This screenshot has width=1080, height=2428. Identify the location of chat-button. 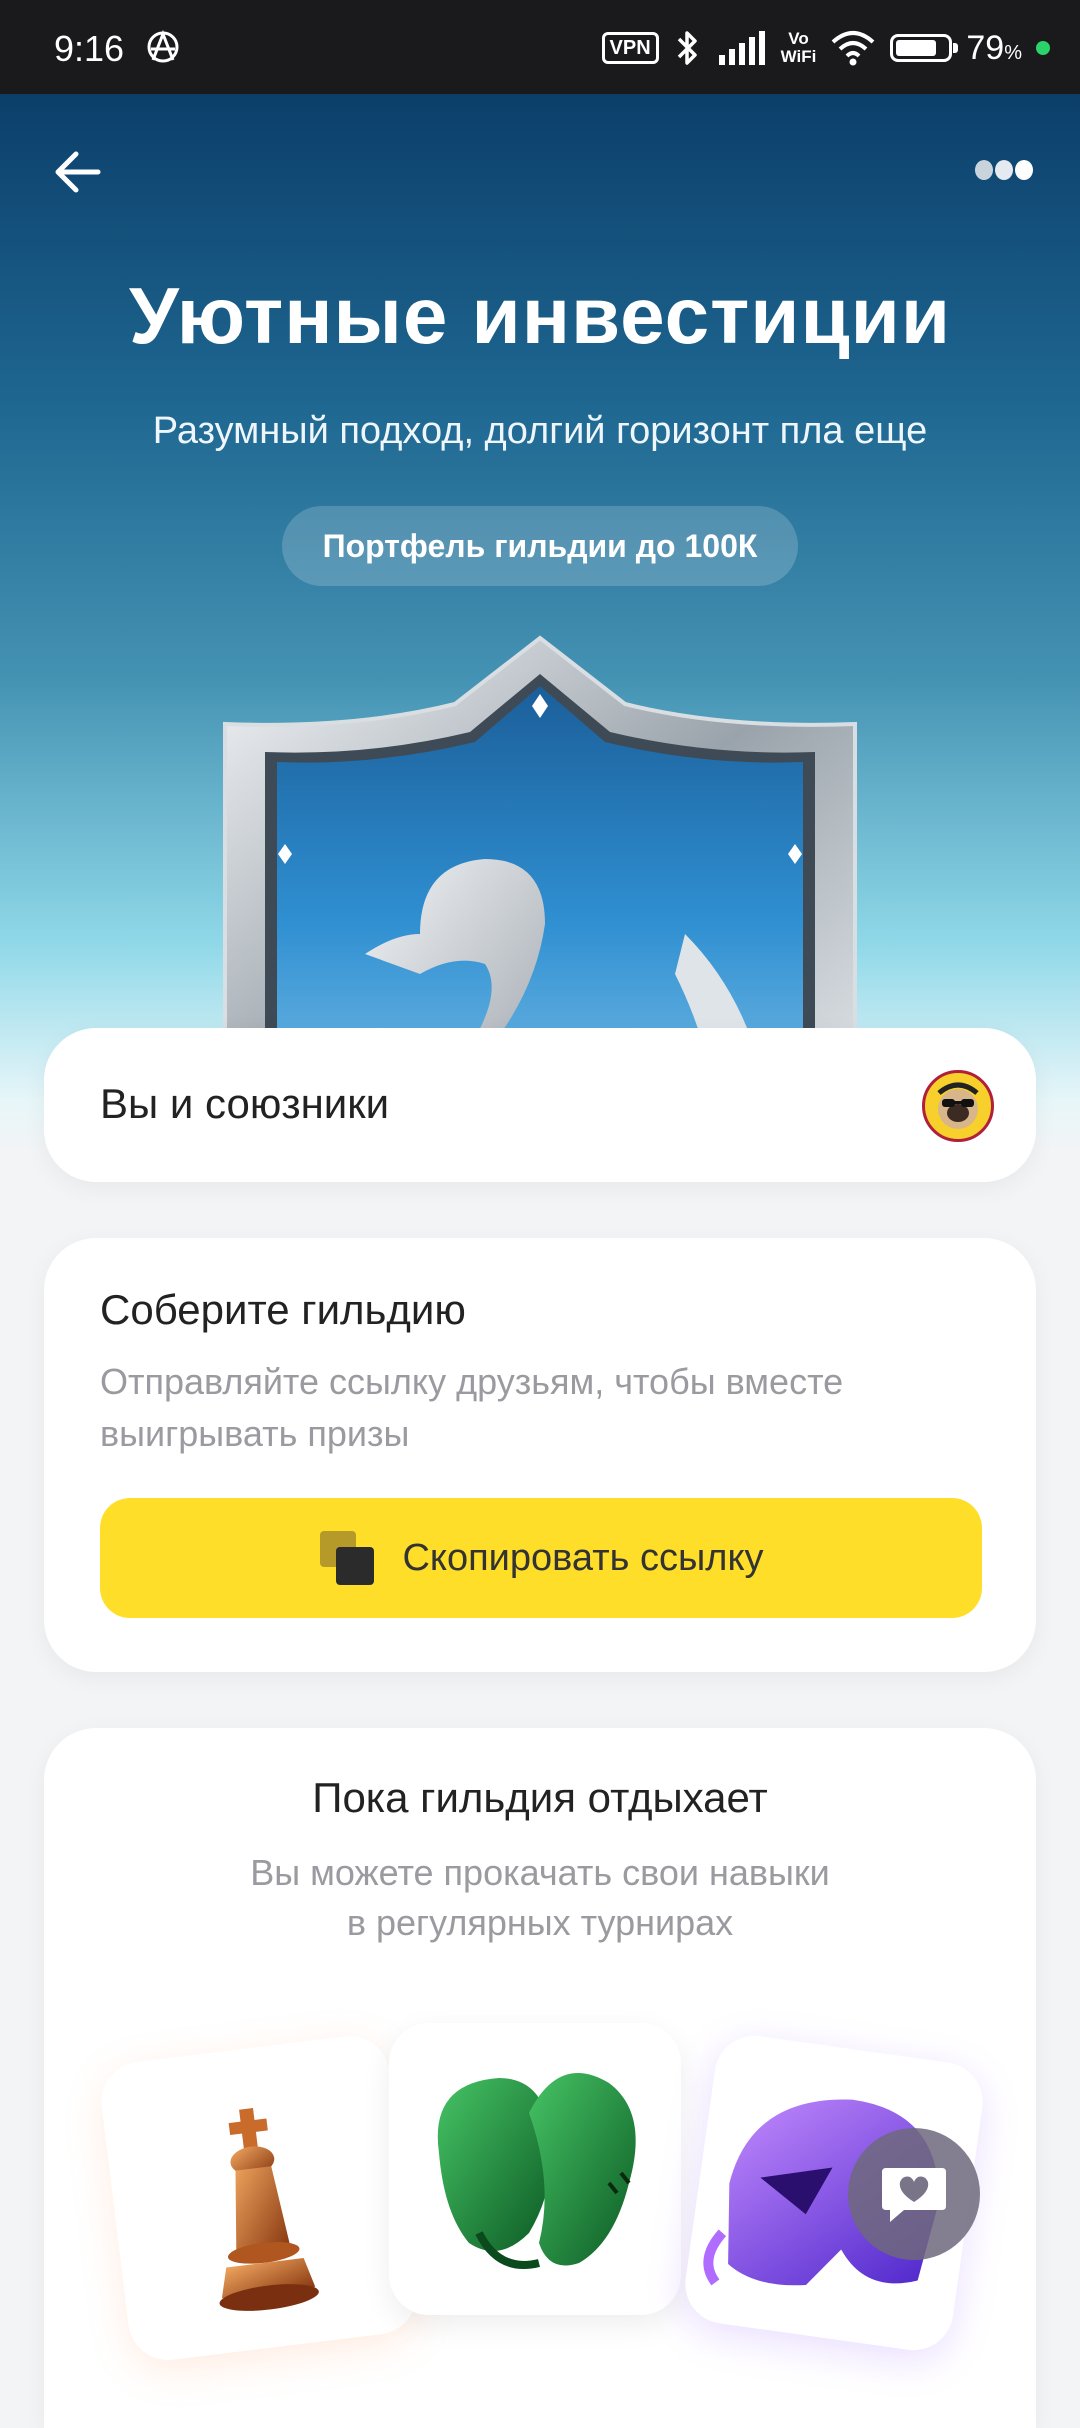
(914, 2194).